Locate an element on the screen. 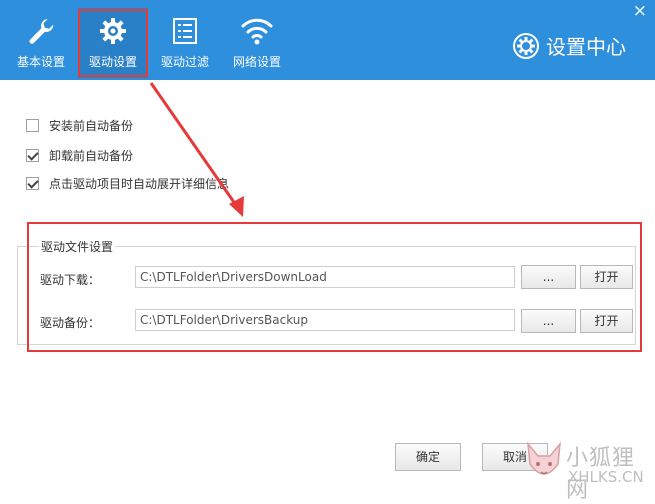 The height and width of the screenshot is (504, 655). option-label: 卸载前自动备份 is located at coordinates (91, 156).